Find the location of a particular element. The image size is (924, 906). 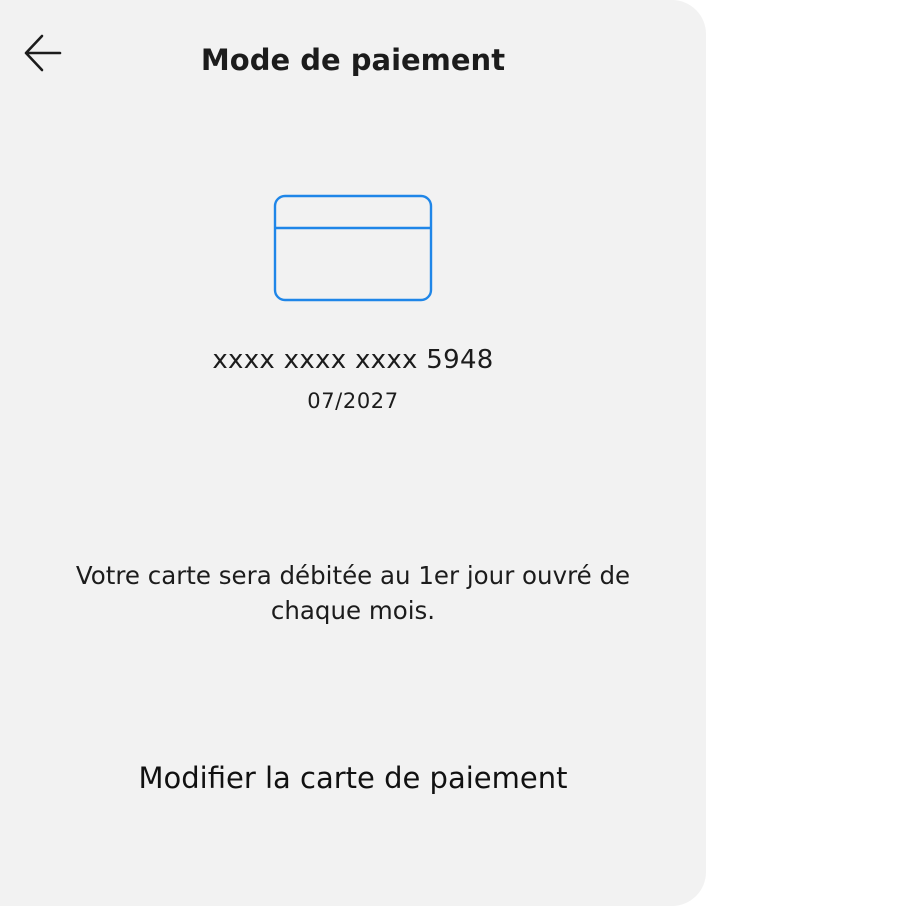

card-number: xxxx xxxx xxxx 5948 is located at coordinates (353, 360).